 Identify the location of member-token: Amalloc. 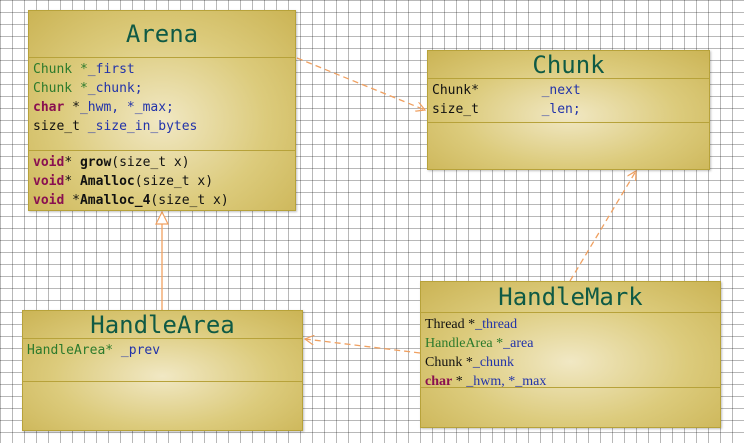
(107, 181).